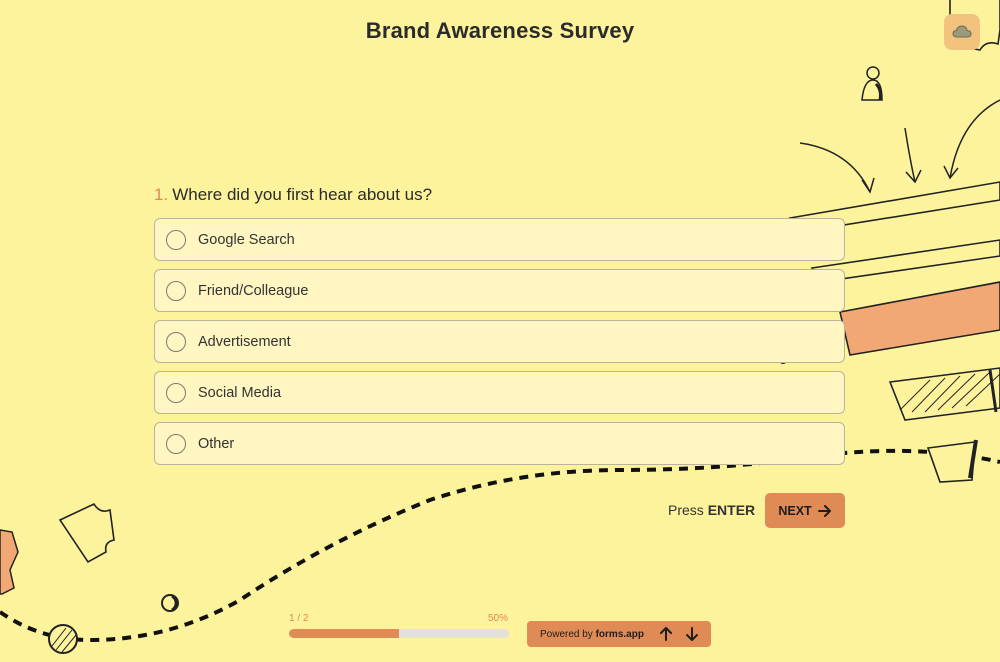 This screenshot has width=1000, height=662. What do you see at coordinates (216, 443) in the screenshot?
I see `option-label: Other` at bounding box center [216, 443].